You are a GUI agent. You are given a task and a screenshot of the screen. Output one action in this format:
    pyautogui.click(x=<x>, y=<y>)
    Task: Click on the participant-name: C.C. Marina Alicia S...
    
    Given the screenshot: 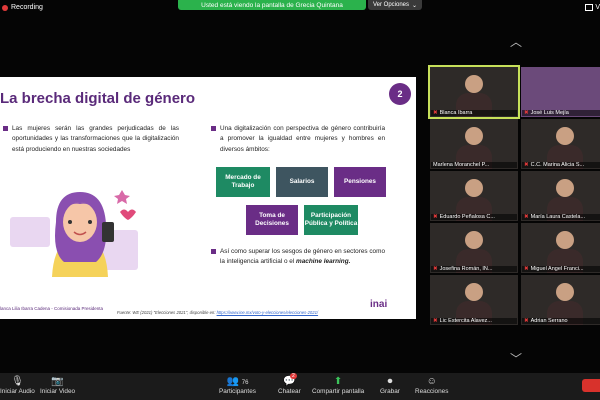 What is the action you would take?
    pyautogui.click(x=557, y=165)
    